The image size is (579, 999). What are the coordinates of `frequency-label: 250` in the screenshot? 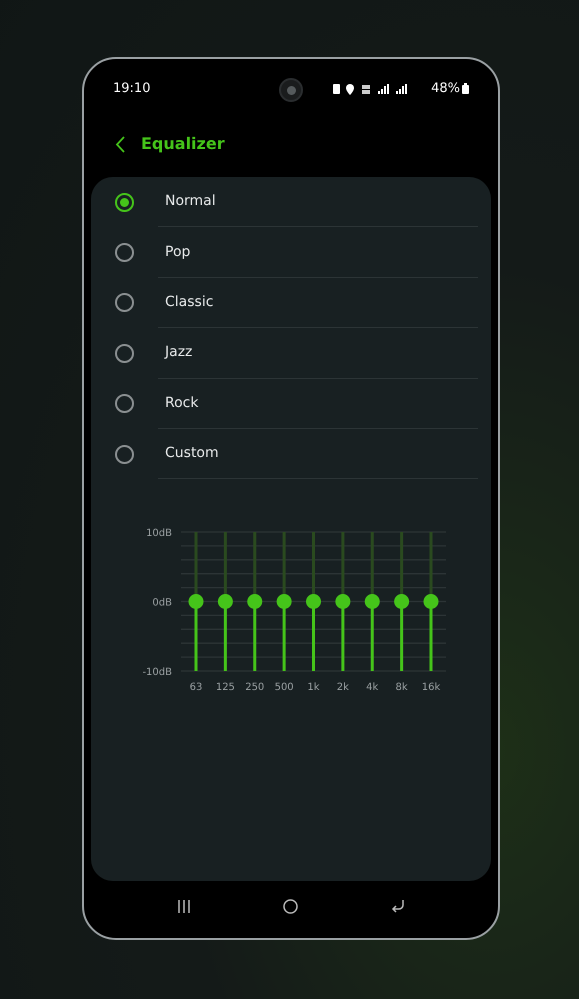 It's located at (254, 688).